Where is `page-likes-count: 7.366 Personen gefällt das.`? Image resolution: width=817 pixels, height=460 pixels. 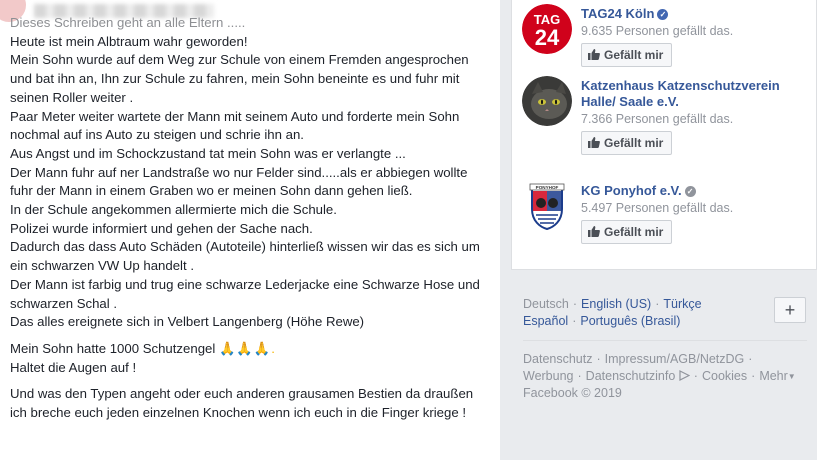
page-likes-count: 7.366 Personen gefällt das. is located at coordinates (657, 119).